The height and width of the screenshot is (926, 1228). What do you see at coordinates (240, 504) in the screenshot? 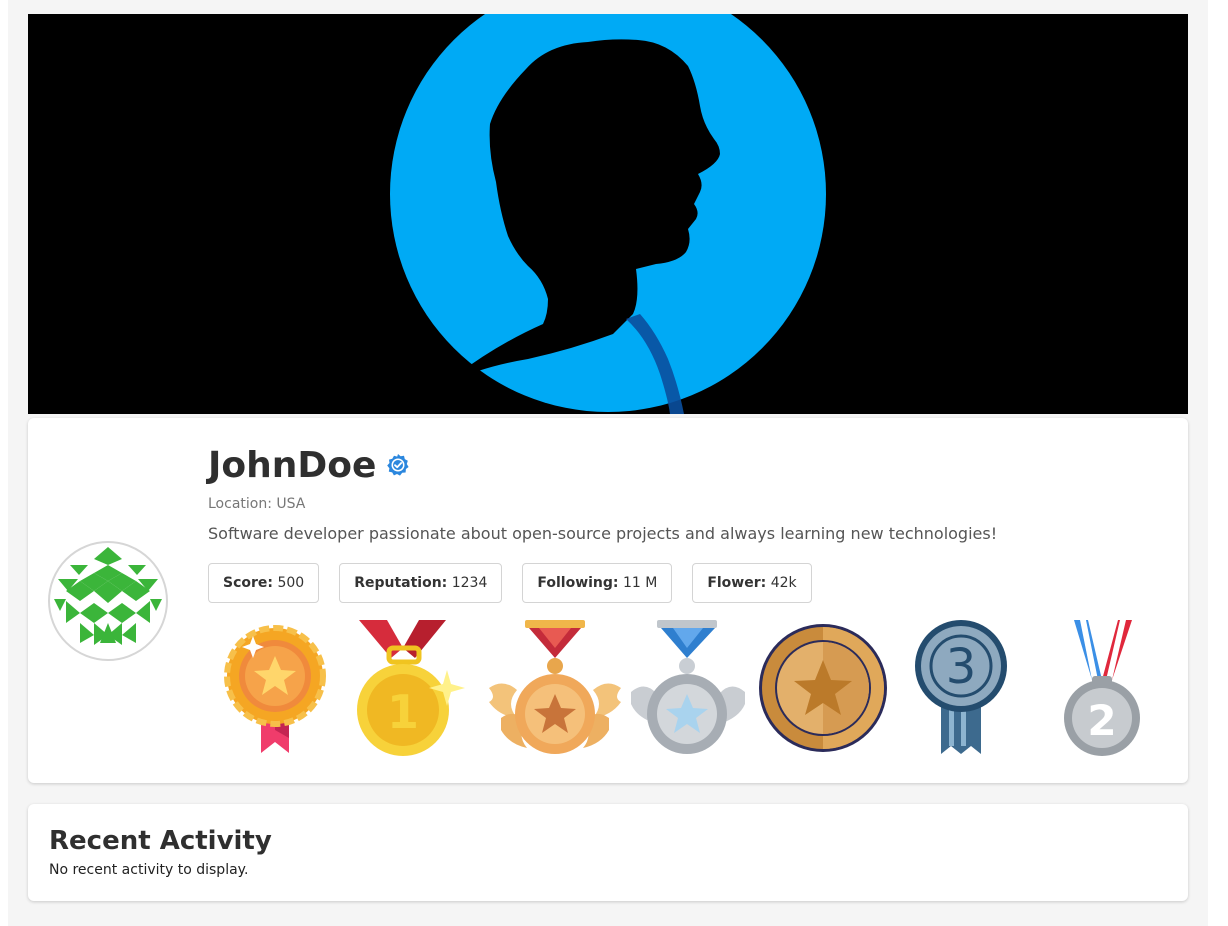
I see `location-label: Location:` at bounding box center [240, 504].